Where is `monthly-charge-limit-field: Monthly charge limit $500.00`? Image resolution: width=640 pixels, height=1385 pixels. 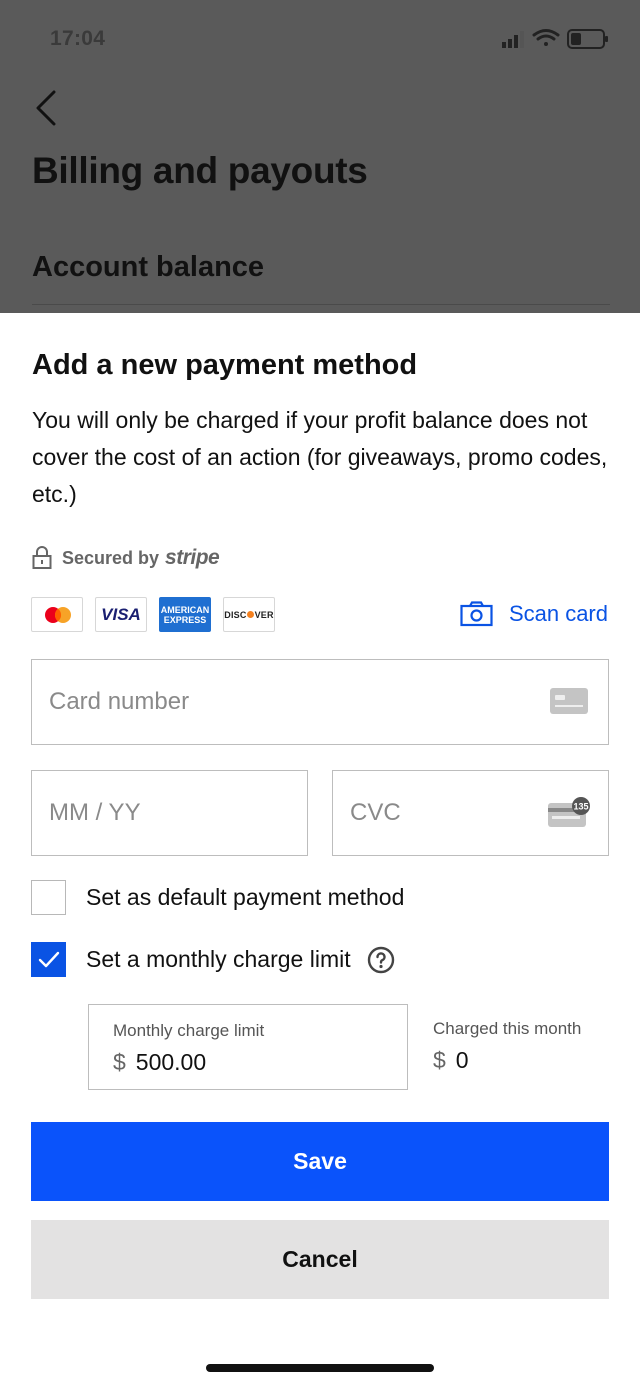 monthly-charge-limit-field: Monthly charge limit $500.00 is located at coordinates (248, 1047).